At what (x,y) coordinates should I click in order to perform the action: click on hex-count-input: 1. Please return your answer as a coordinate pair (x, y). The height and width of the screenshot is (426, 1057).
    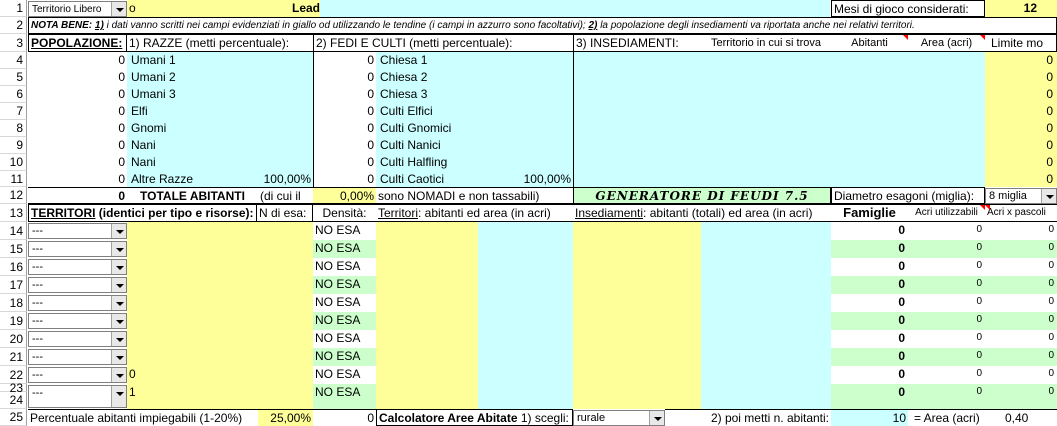
    Looking at the image, I should click on (220, 396).